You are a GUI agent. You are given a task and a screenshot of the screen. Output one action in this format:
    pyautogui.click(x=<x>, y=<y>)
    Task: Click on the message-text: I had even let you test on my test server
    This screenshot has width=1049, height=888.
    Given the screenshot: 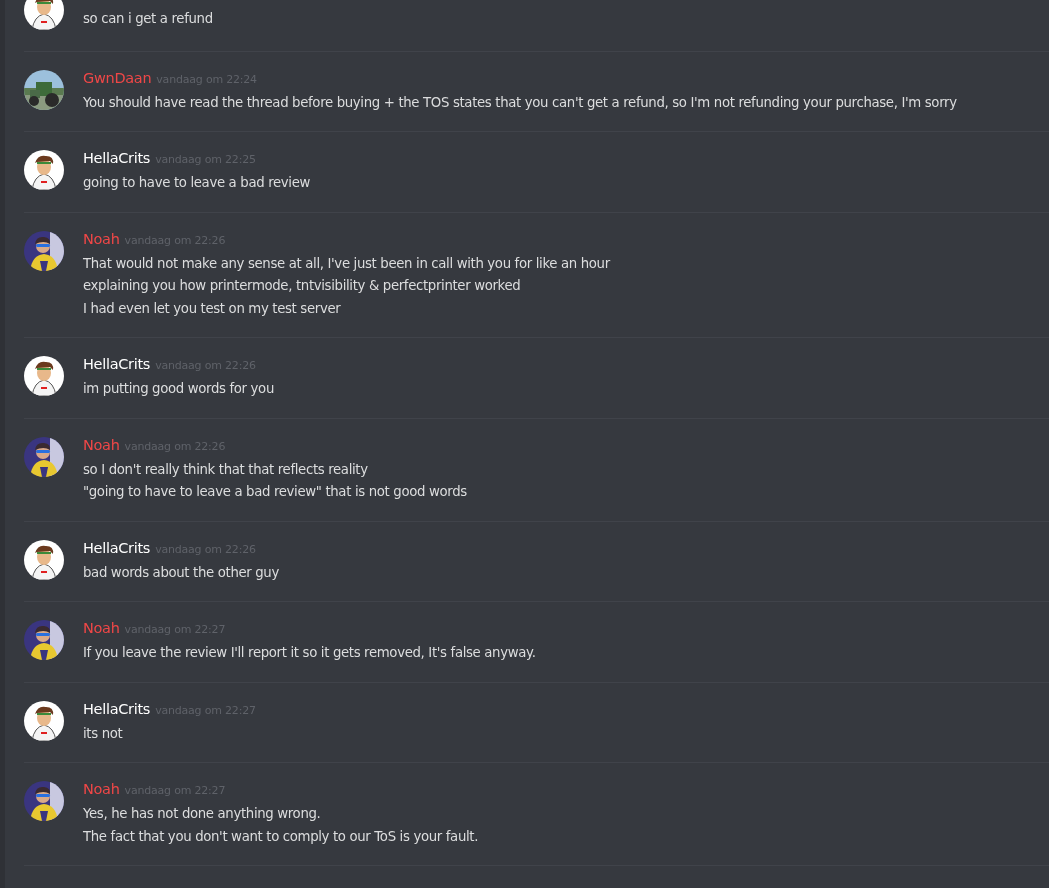 What is the action you would take?
    pyautogui.click(x=212, y=308)
    